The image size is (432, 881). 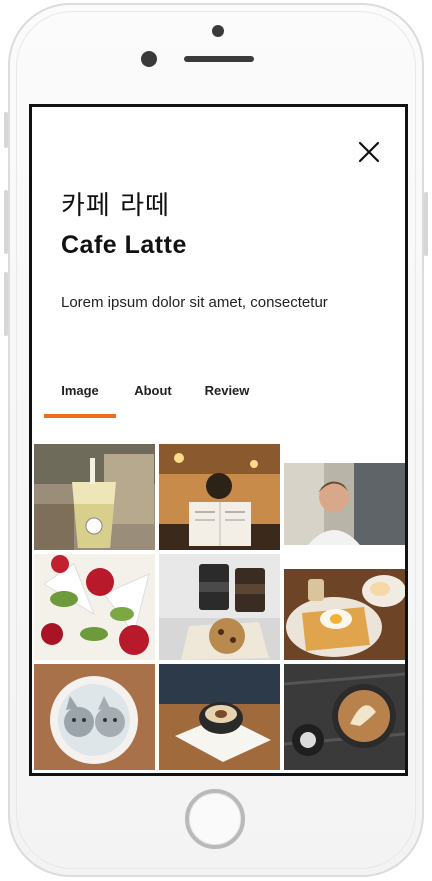 What do you see at coordinates (426, 224) in the screenshot?
I see `power-button` at bounding box center [426, 224].